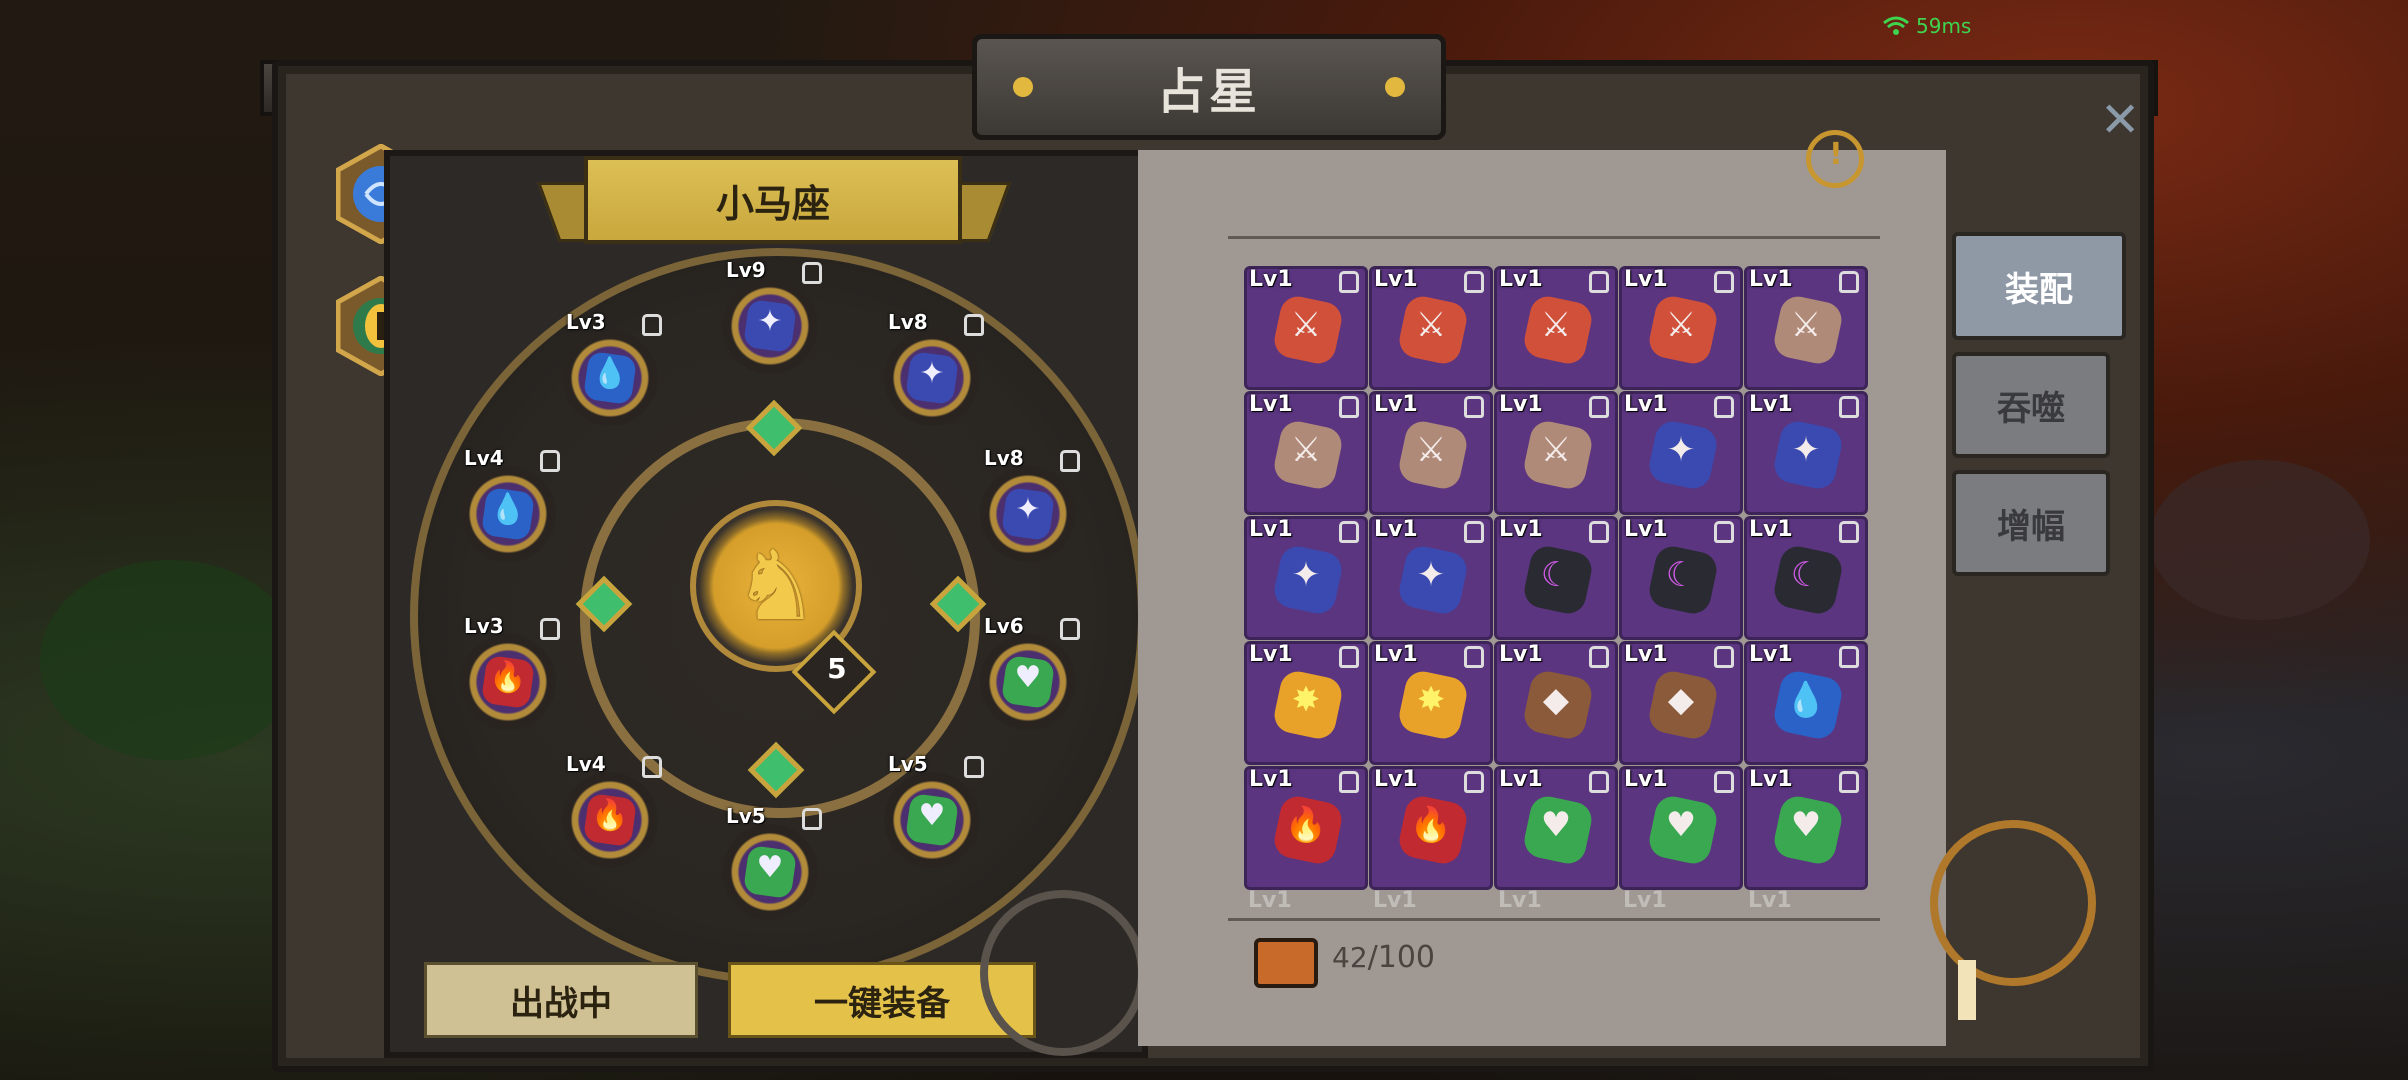  Describe the element at coordinates (1554, 919) in the screenshot. I see `divider-bottom` at that location.